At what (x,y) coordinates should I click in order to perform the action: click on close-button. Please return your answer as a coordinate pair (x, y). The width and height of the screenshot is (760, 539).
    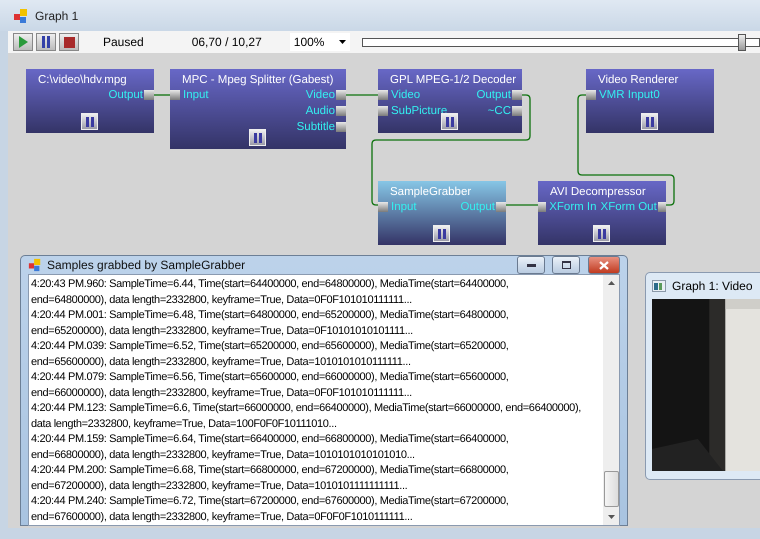
    Looking at the image, I should click on (604, 265).